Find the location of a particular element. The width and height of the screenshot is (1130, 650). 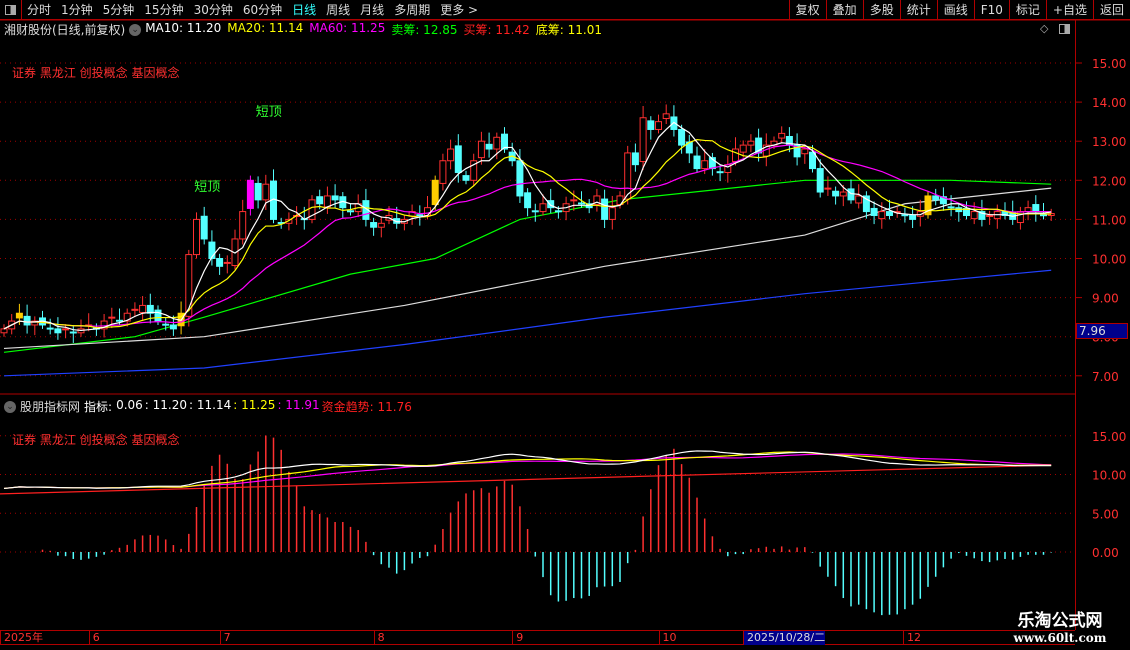

current-price-label: 7.96 is located at coordinates (1102, 331).